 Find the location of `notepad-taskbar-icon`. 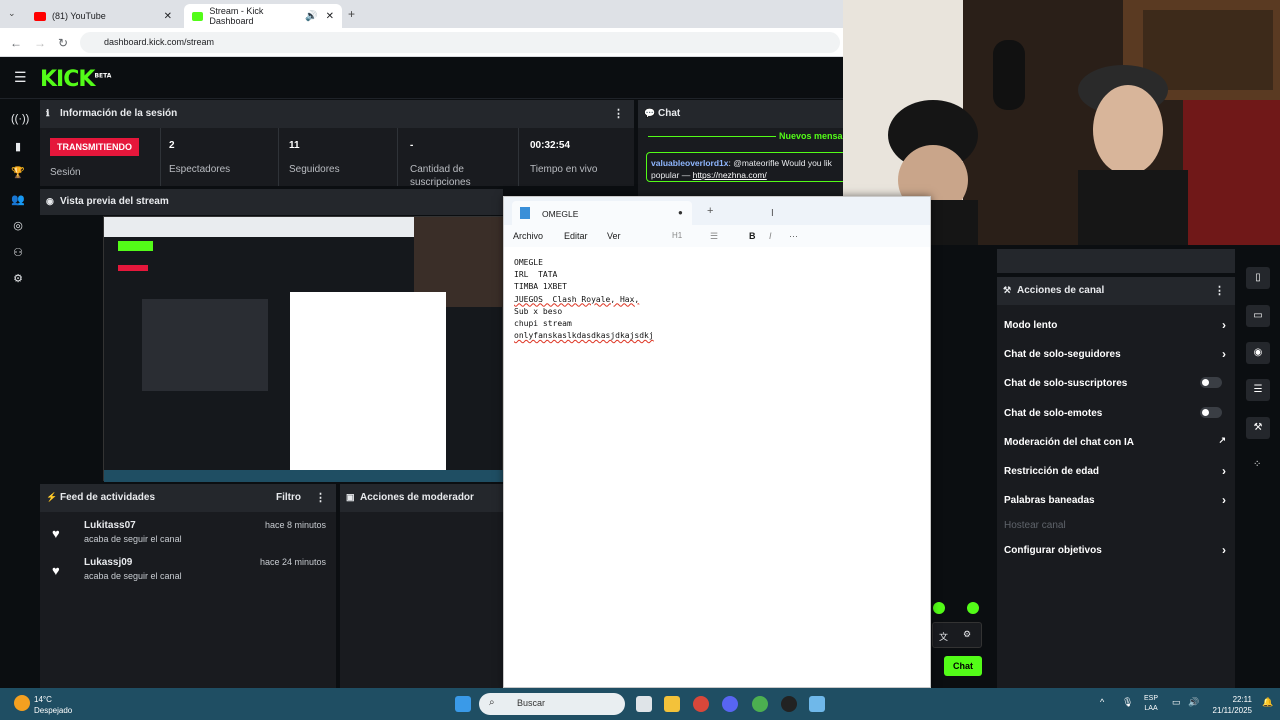

notepad-taskbar-icon is located at coordinates (817, 704).